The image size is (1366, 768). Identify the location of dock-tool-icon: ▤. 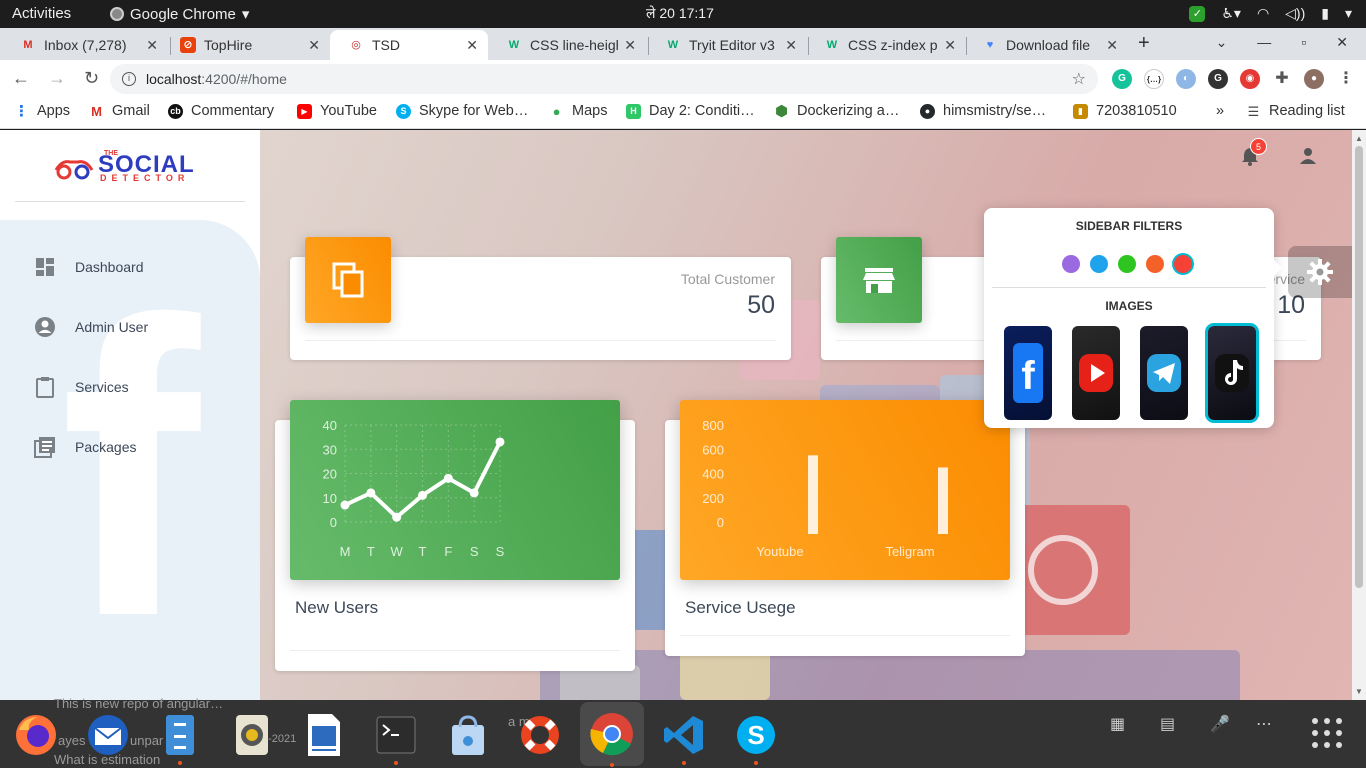
(1167, 724).